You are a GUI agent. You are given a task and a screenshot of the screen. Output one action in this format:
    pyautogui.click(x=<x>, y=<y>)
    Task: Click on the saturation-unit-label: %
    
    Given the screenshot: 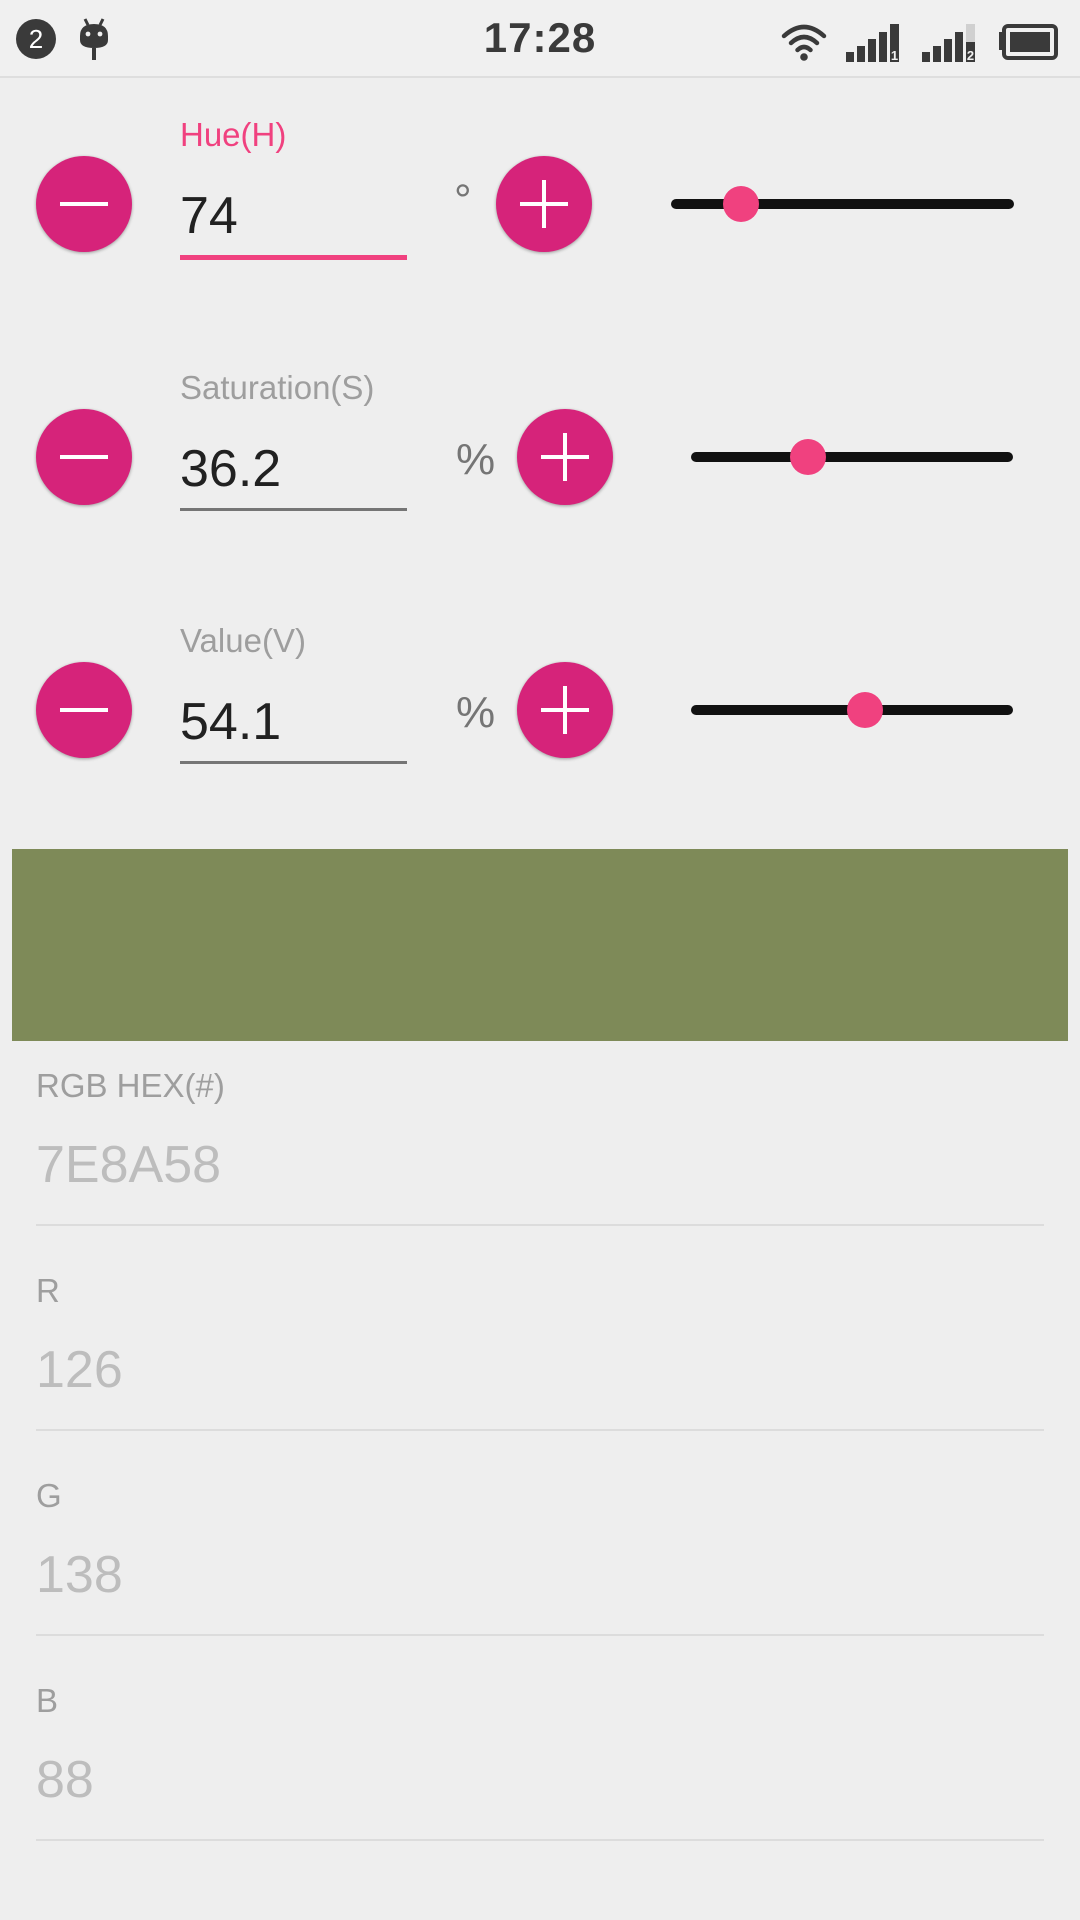 What is the action you would take?
    pyautogui.click(x=476, y=459)
    